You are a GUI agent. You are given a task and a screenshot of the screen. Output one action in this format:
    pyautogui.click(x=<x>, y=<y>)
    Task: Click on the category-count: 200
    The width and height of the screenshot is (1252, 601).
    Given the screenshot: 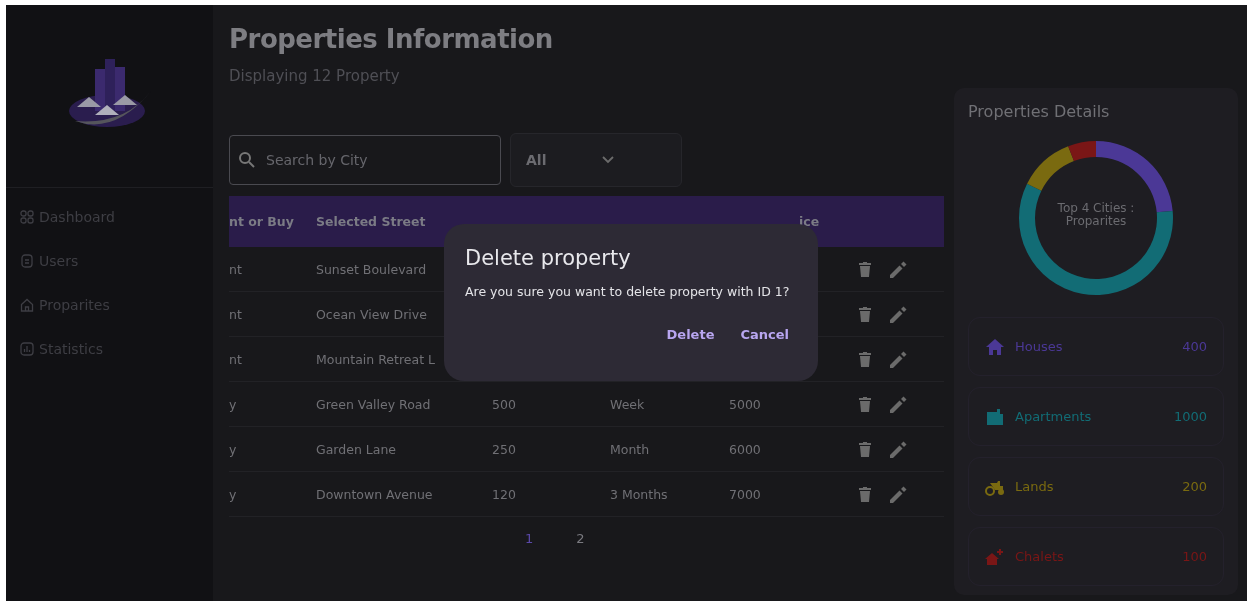 What is the action you would take?
    pyautogui.click(x=1194, y=486)
    